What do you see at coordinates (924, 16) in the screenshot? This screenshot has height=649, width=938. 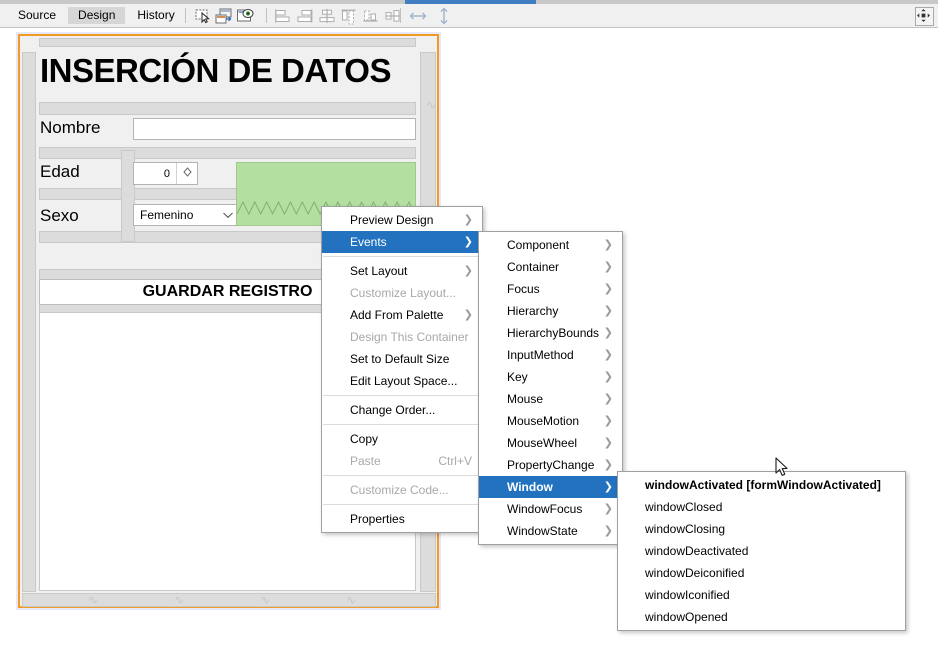 I see `maximize-window-button` at bounding box center [924, 16].